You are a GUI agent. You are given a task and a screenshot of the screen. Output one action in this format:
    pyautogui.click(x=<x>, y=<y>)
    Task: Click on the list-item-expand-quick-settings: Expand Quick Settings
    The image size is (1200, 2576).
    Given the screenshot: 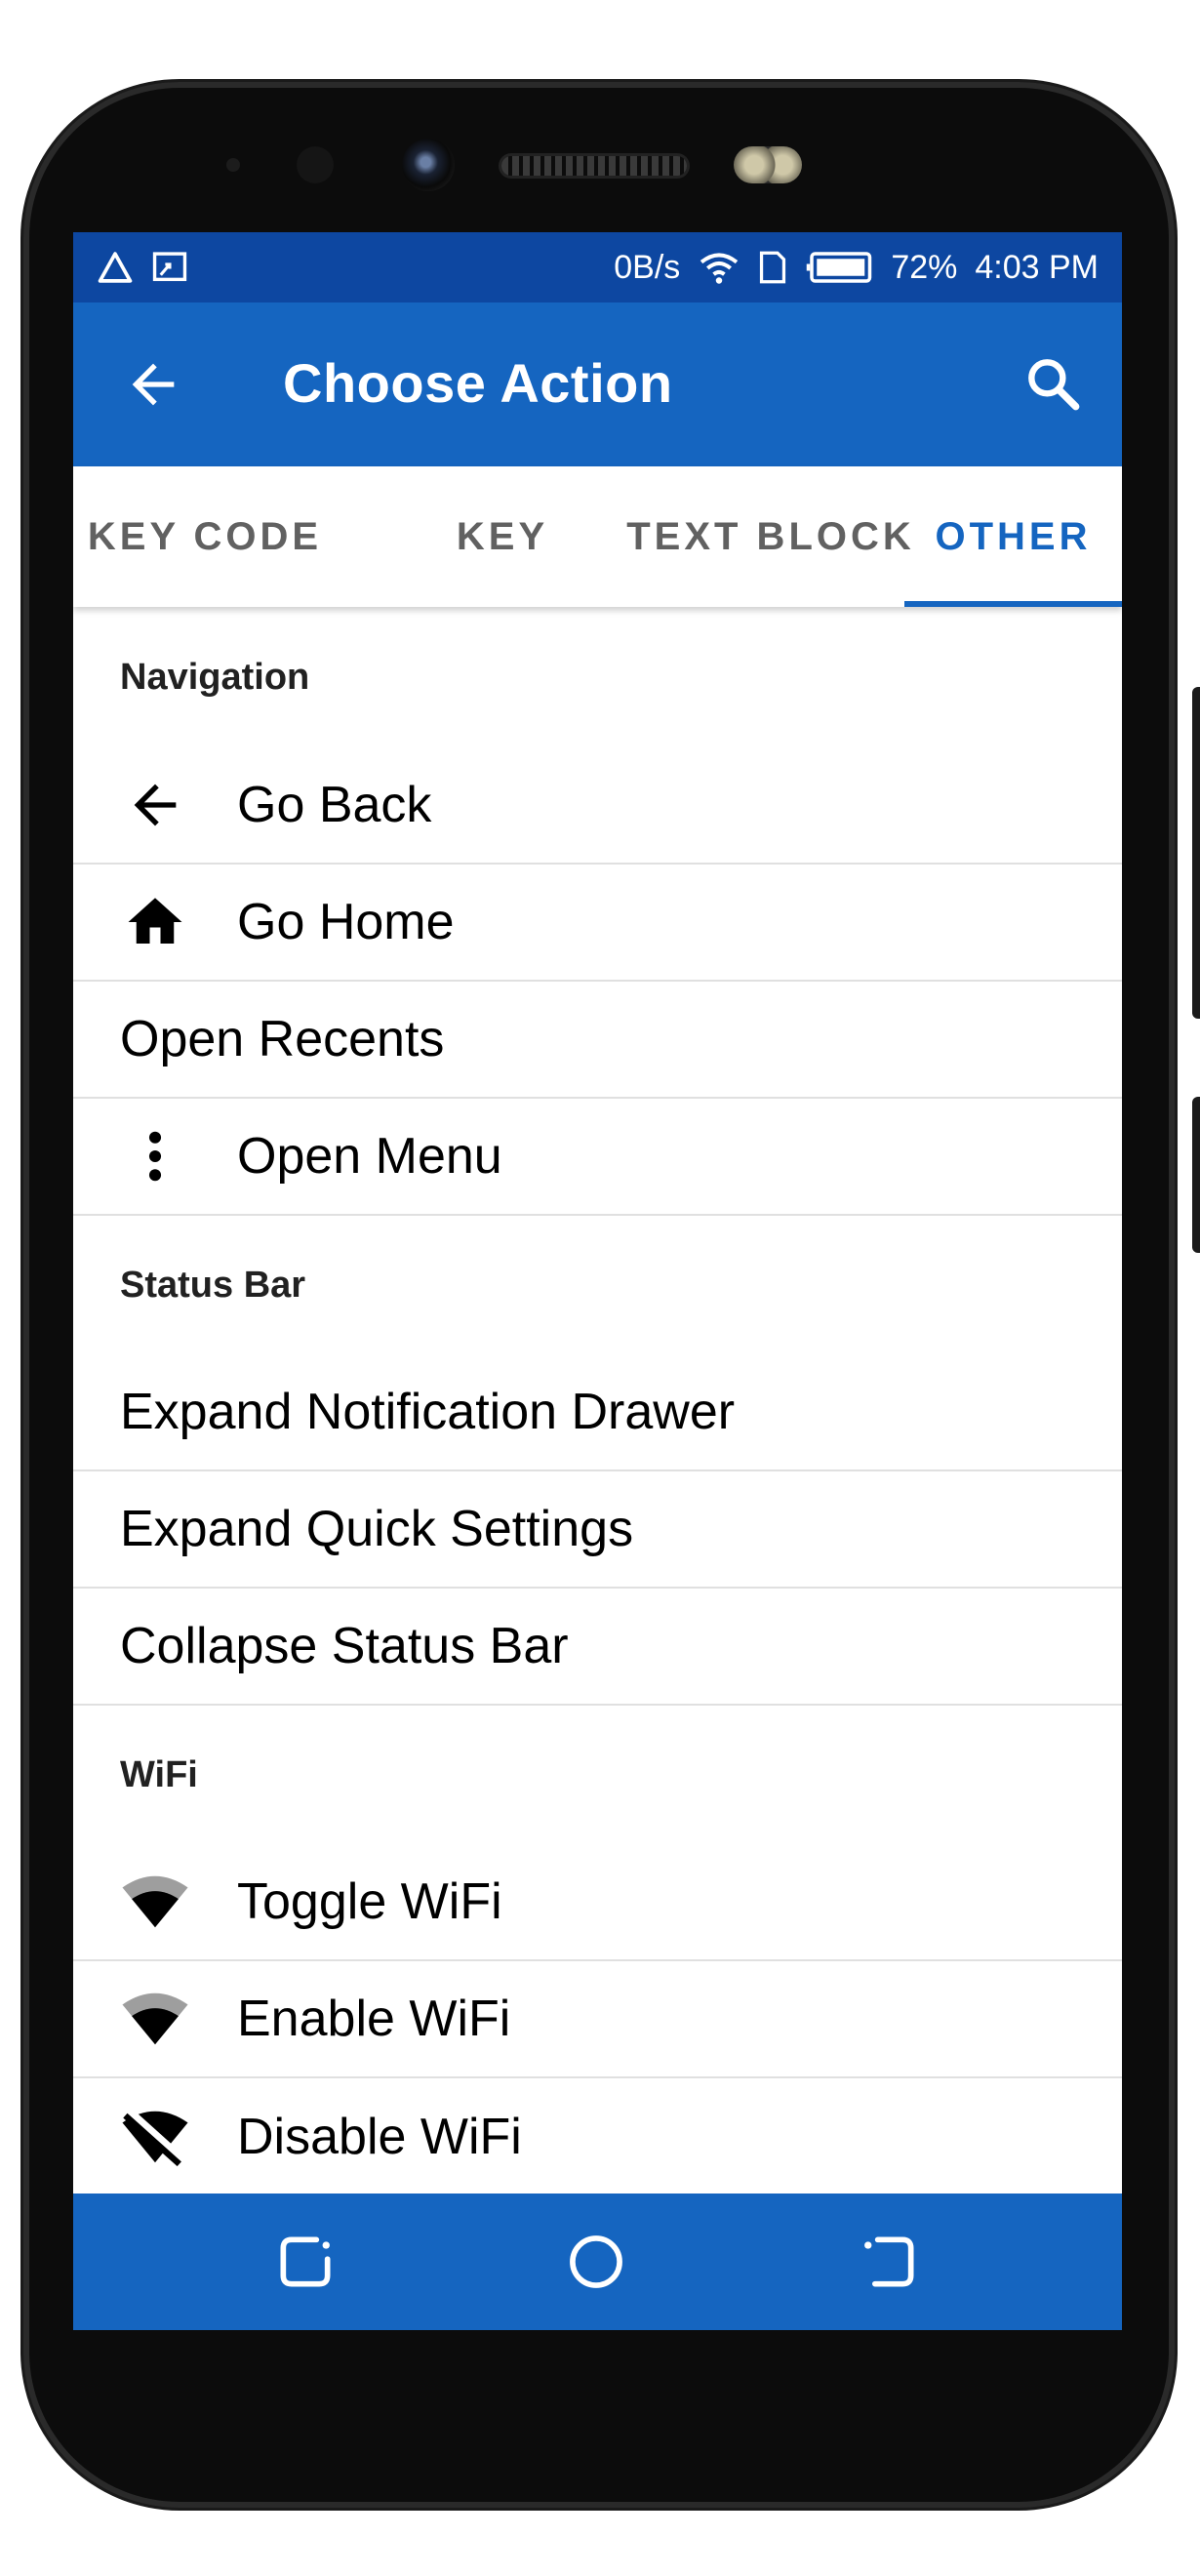 What is the action you would take?
    pyautogui.click(x=597, y=1530)
    